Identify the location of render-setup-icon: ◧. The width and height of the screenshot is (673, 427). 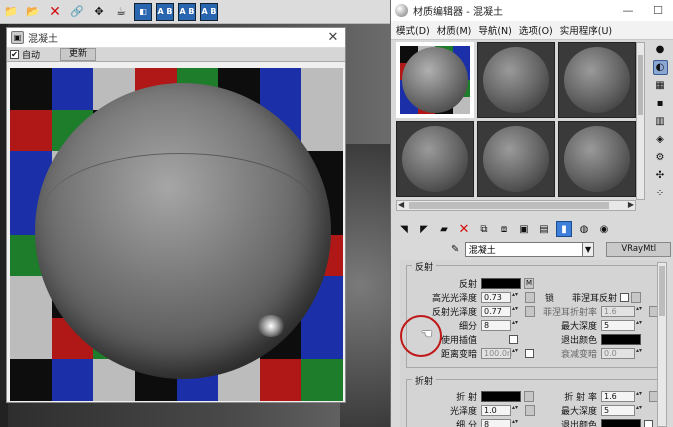
(143, 11).